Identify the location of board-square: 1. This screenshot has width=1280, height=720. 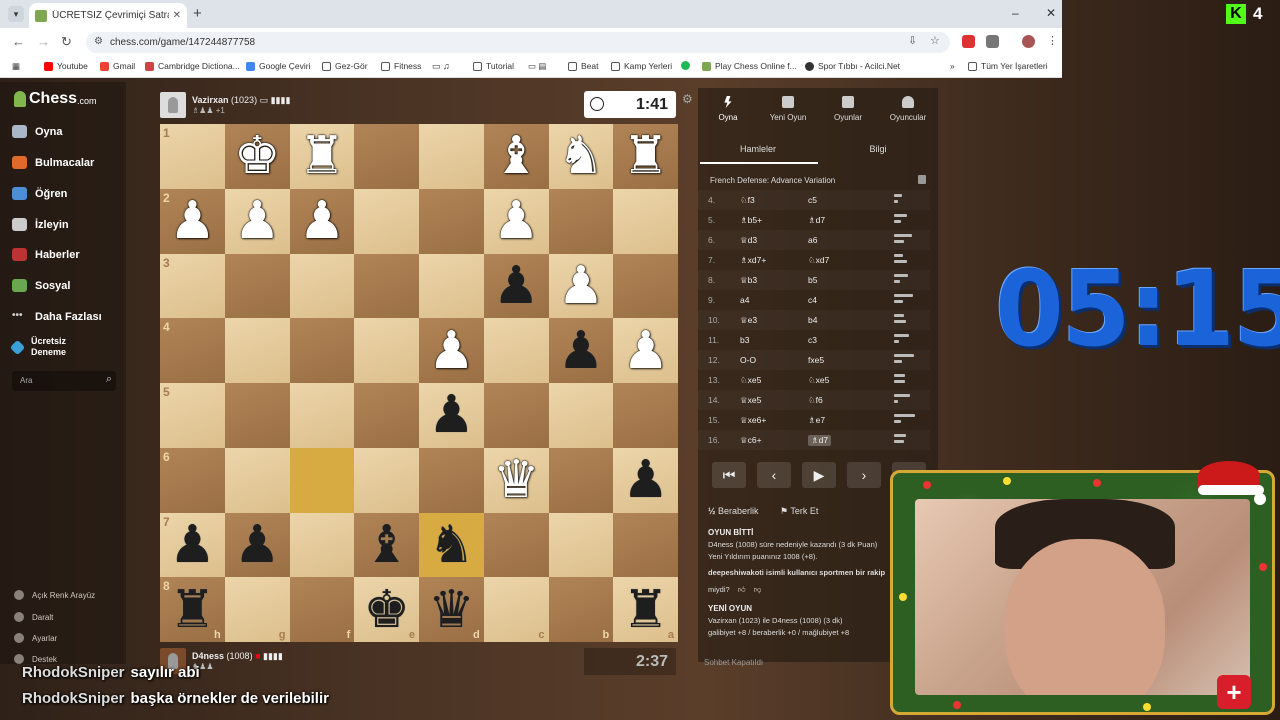
(192, 156).